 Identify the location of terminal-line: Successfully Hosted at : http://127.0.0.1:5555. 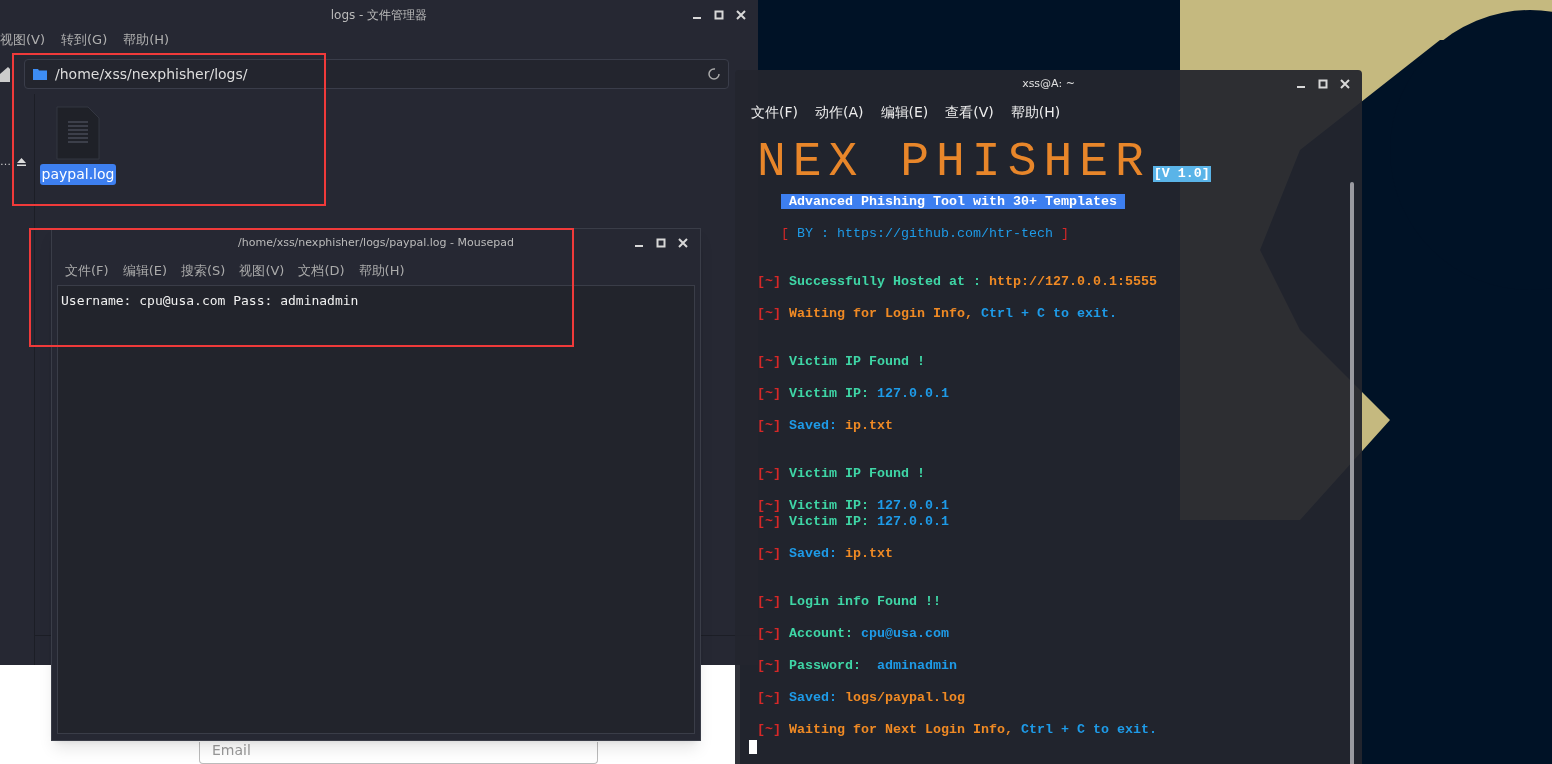
(973, 282).